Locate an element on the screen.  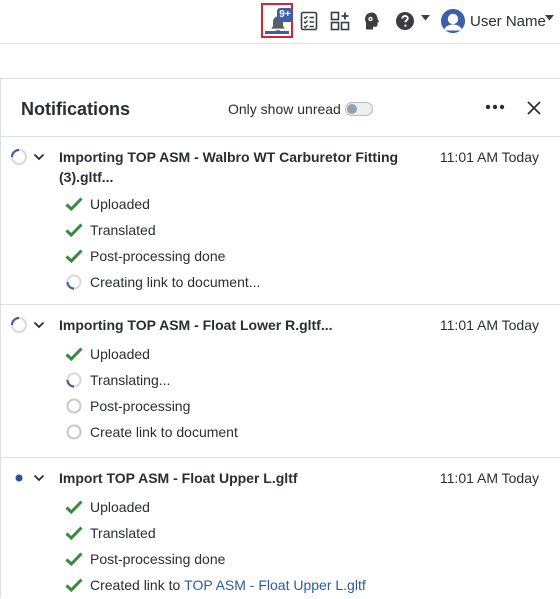
notifications-button: 9+ is located at coordinates (277, 20).